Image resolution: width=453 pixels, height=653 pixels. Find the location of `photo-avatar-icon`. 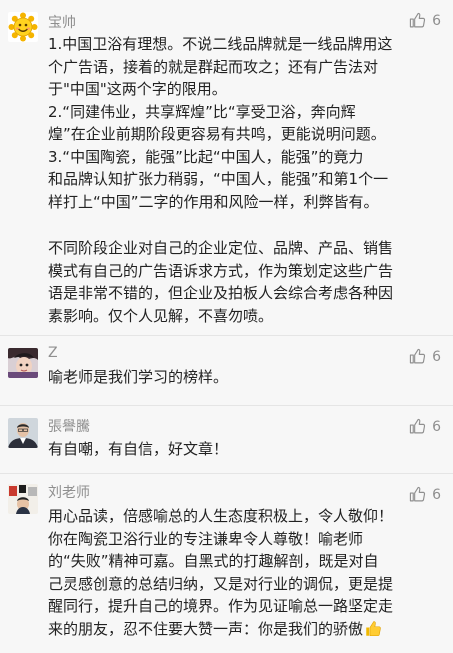

photo-avatar-icon is located at coordinates (23, 499).